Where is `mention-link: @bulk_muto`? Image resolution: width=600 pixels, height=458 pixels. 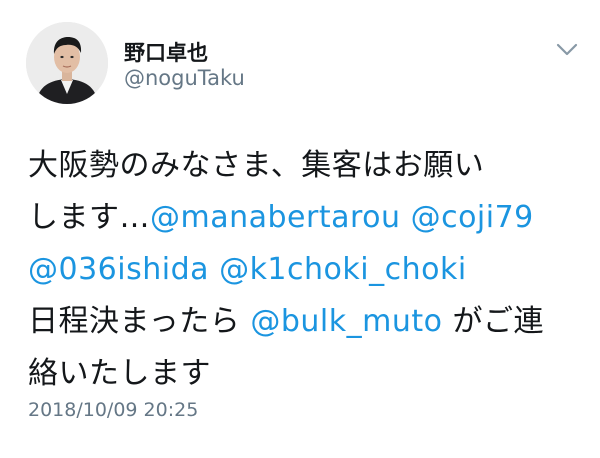
mention-link: @bulk_muto is located at coordinates (346, 321).